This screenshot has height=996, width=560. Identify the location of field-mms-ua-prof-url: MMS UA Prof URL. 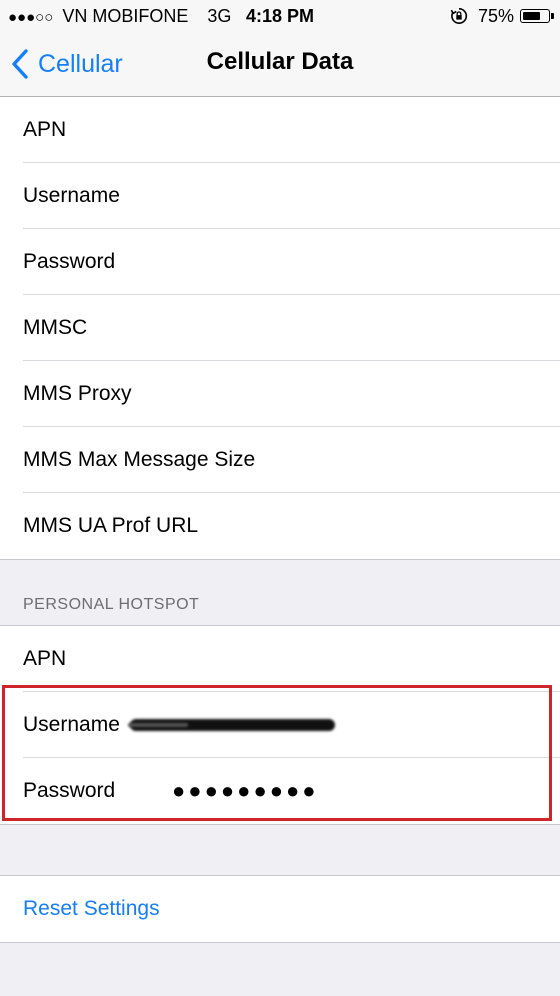
(280, 526).